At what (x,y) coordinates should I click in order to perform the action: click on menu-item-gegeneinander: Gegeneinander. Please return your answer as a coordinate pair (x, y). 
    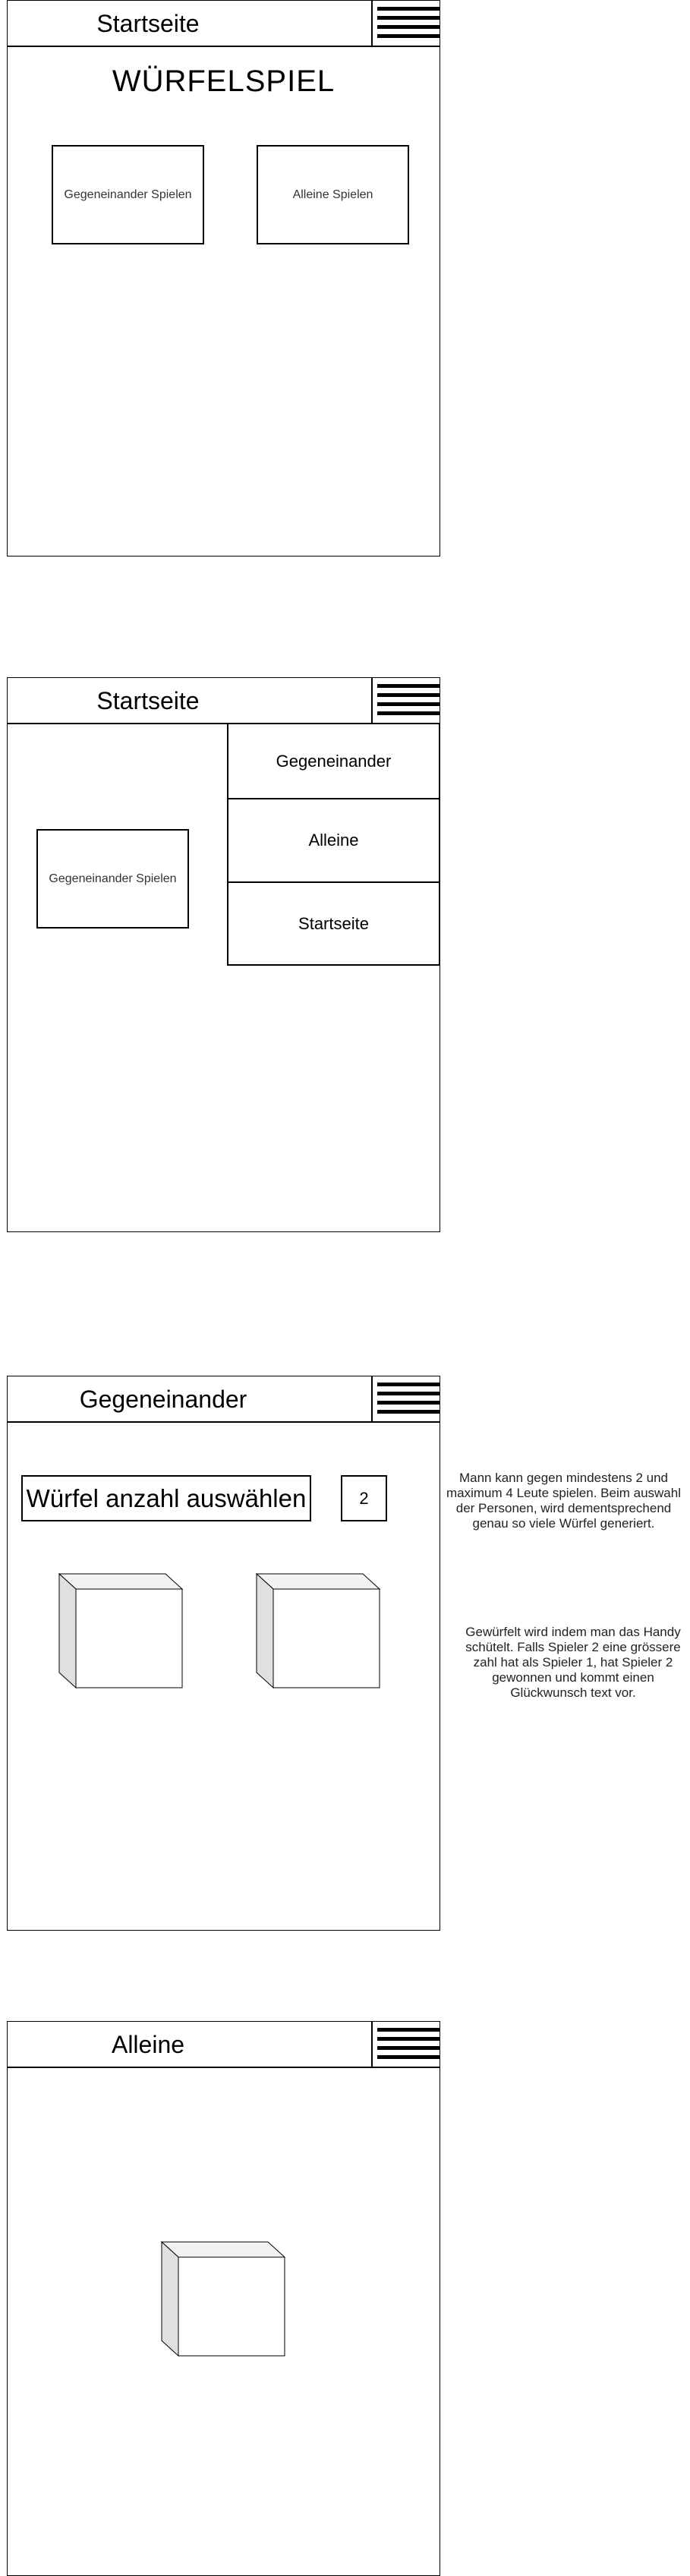
    Looking at the image, I should click on (333, 761).